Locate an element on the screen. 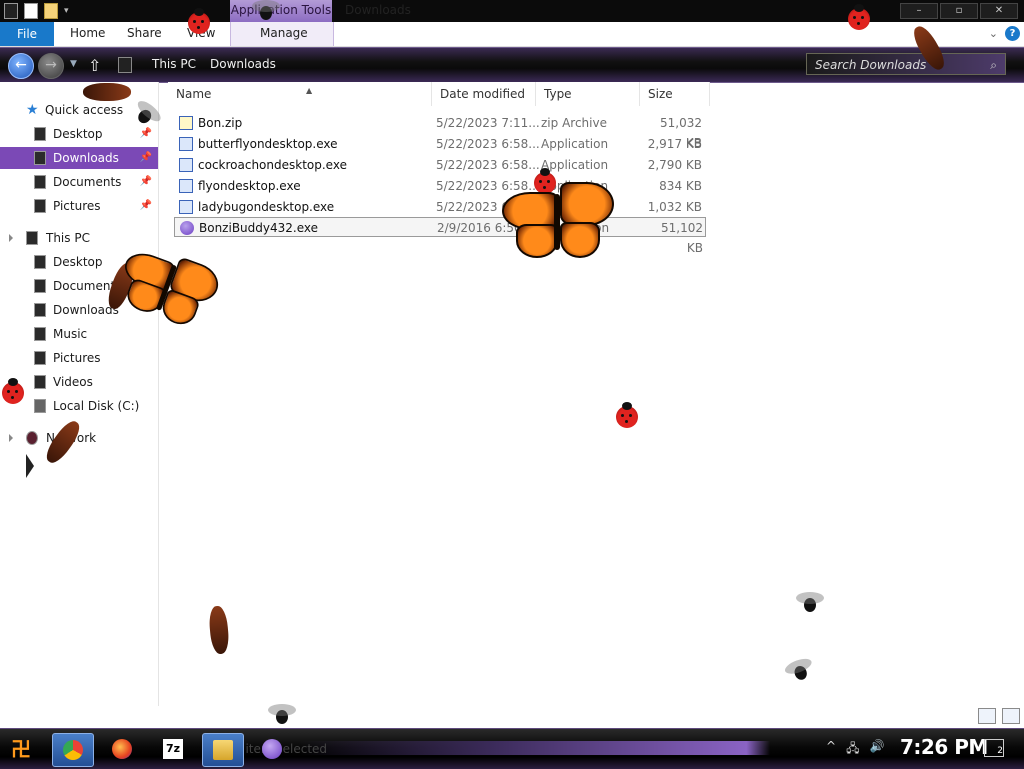 Image resolution: width=1024 pixels, height=769 pixels. taskbar-file-explorer is located at coordinates (223, 750).